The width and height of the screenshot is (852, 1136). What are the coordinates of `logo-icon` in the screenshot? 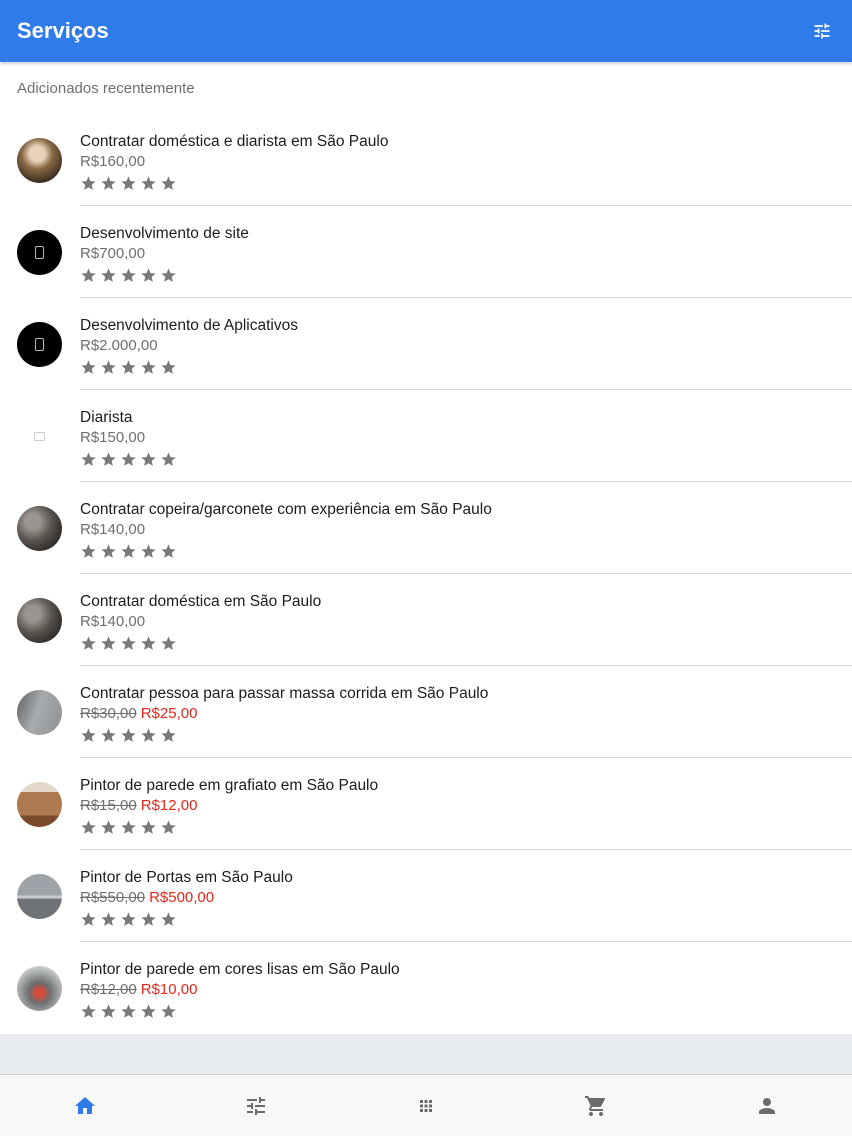 It's located at (39, 344).